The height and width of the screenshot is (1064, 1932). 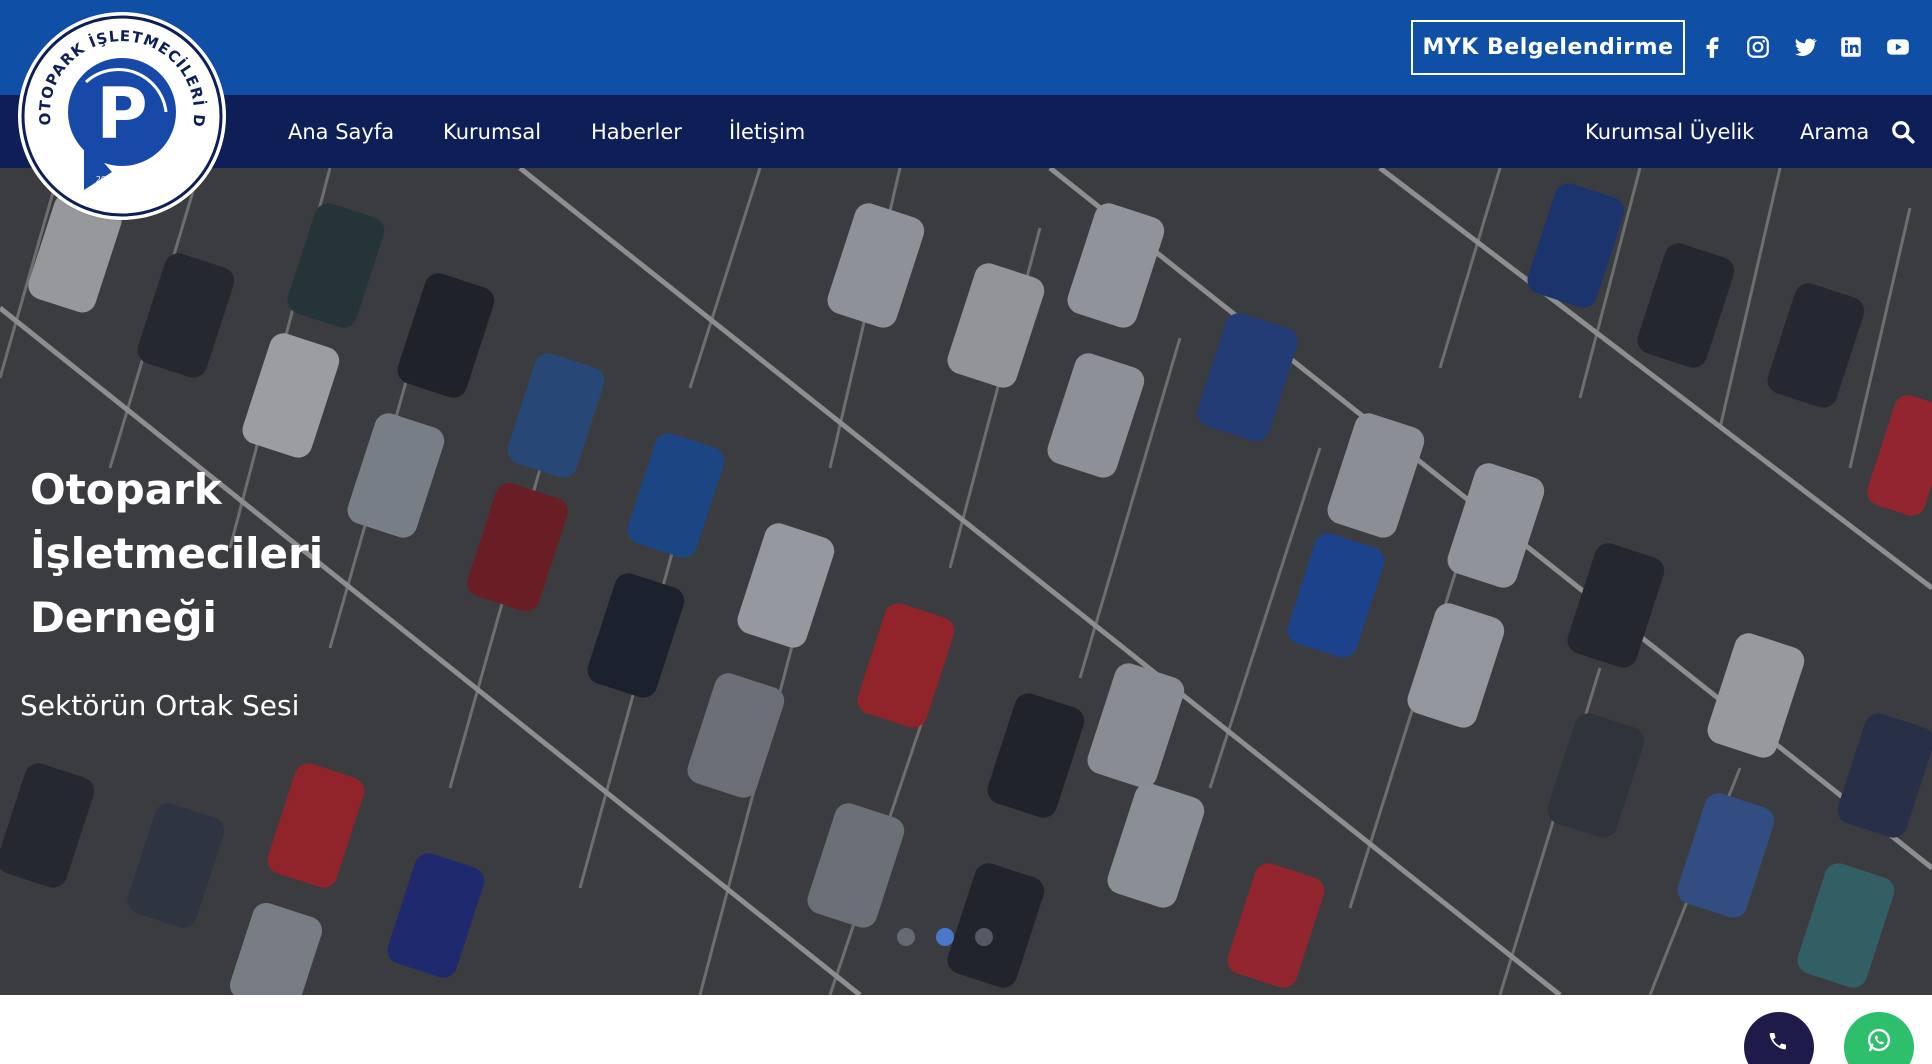 I want to click on nav-item-ana-sayfa: Ana Sayfa, so click(x=341, y=131).